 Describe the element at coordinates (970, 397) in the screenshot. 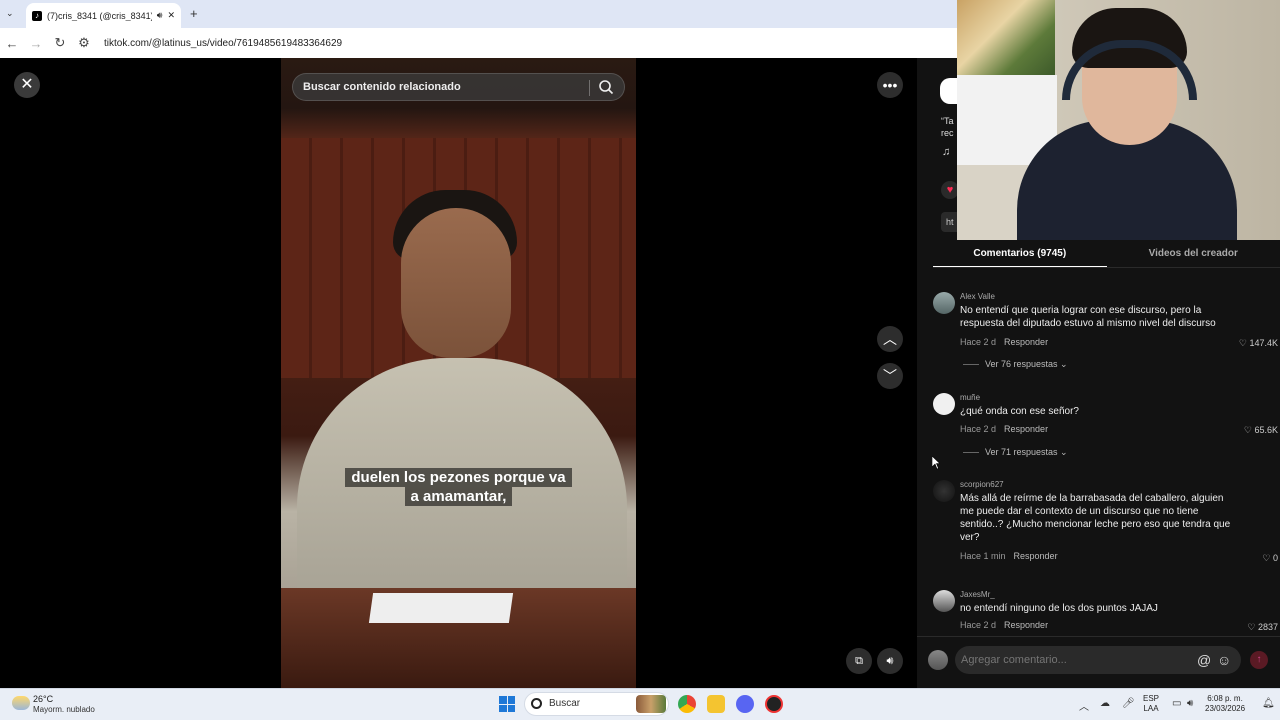

I see `comment-username: muñe` at that location.